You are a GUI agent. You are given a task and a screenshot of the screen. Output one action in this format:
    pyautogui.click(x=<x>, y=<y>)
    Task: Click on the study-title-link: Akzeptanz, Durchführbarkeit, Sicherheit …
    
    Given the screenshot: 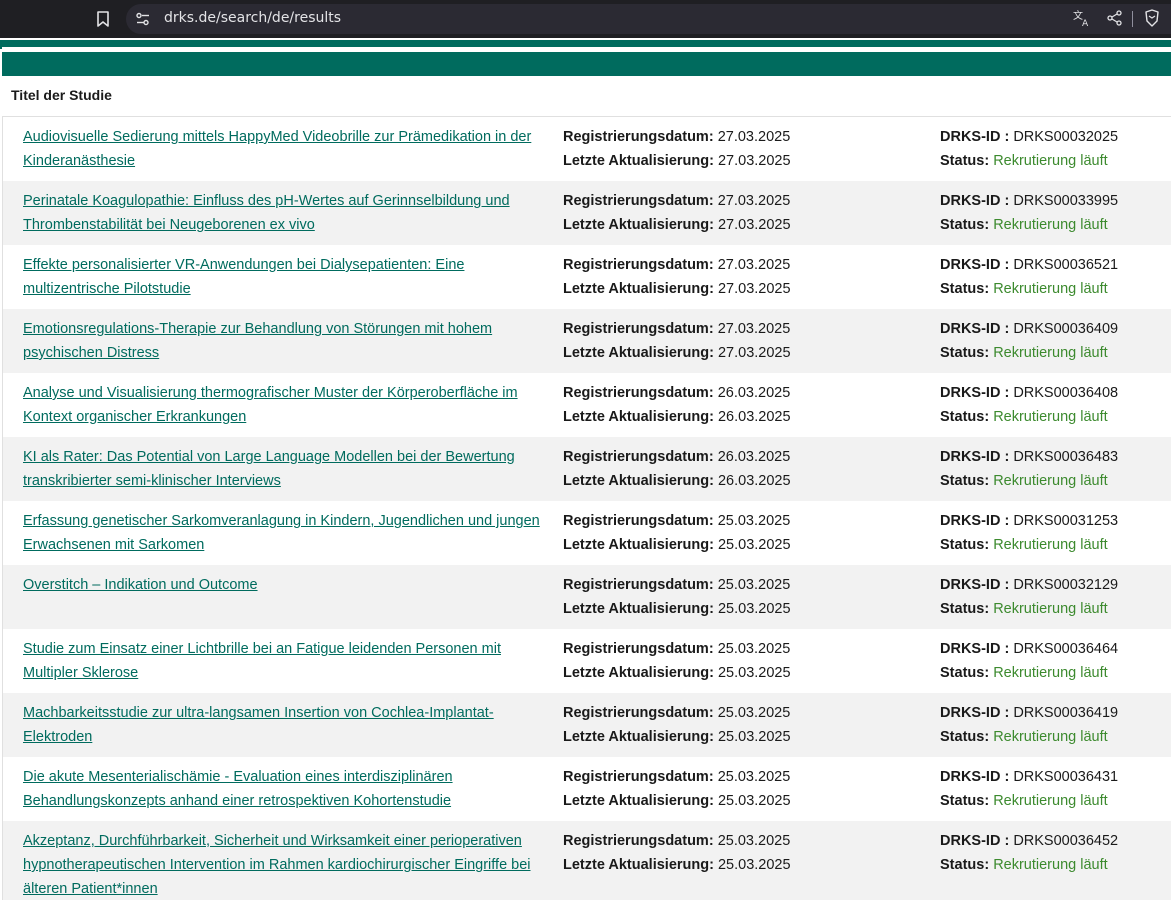 What is the action you would take?
    pyautogui.click(x=283, y=864)
    